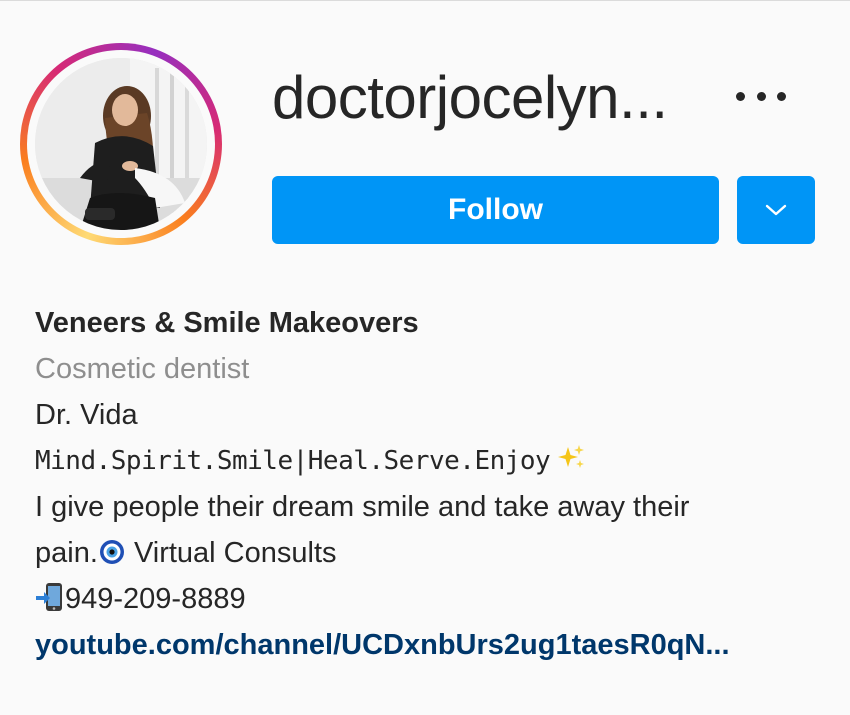  What do you see at coordinates (425, 0) in the screenshot?
I see `top-border` at bounding box center [425, 0].